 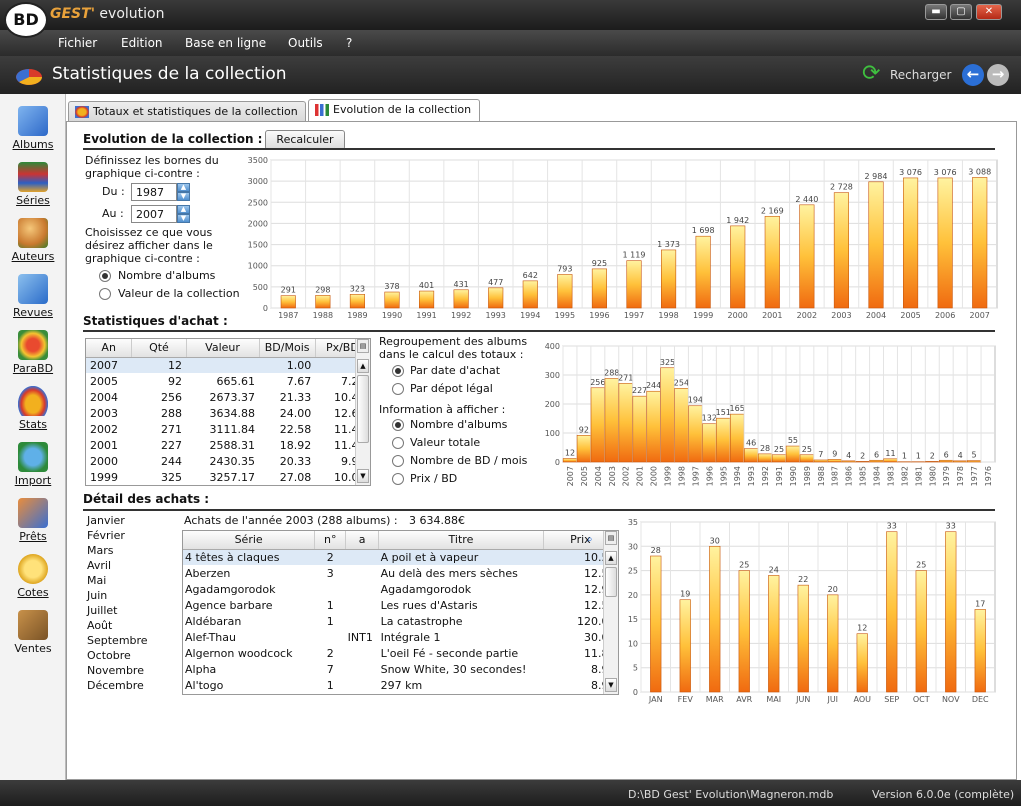 What do you see at coordinates (973, 75) in the screenshot?
I see `back-arrow-icon: ←` at bounding box center [973, 75].